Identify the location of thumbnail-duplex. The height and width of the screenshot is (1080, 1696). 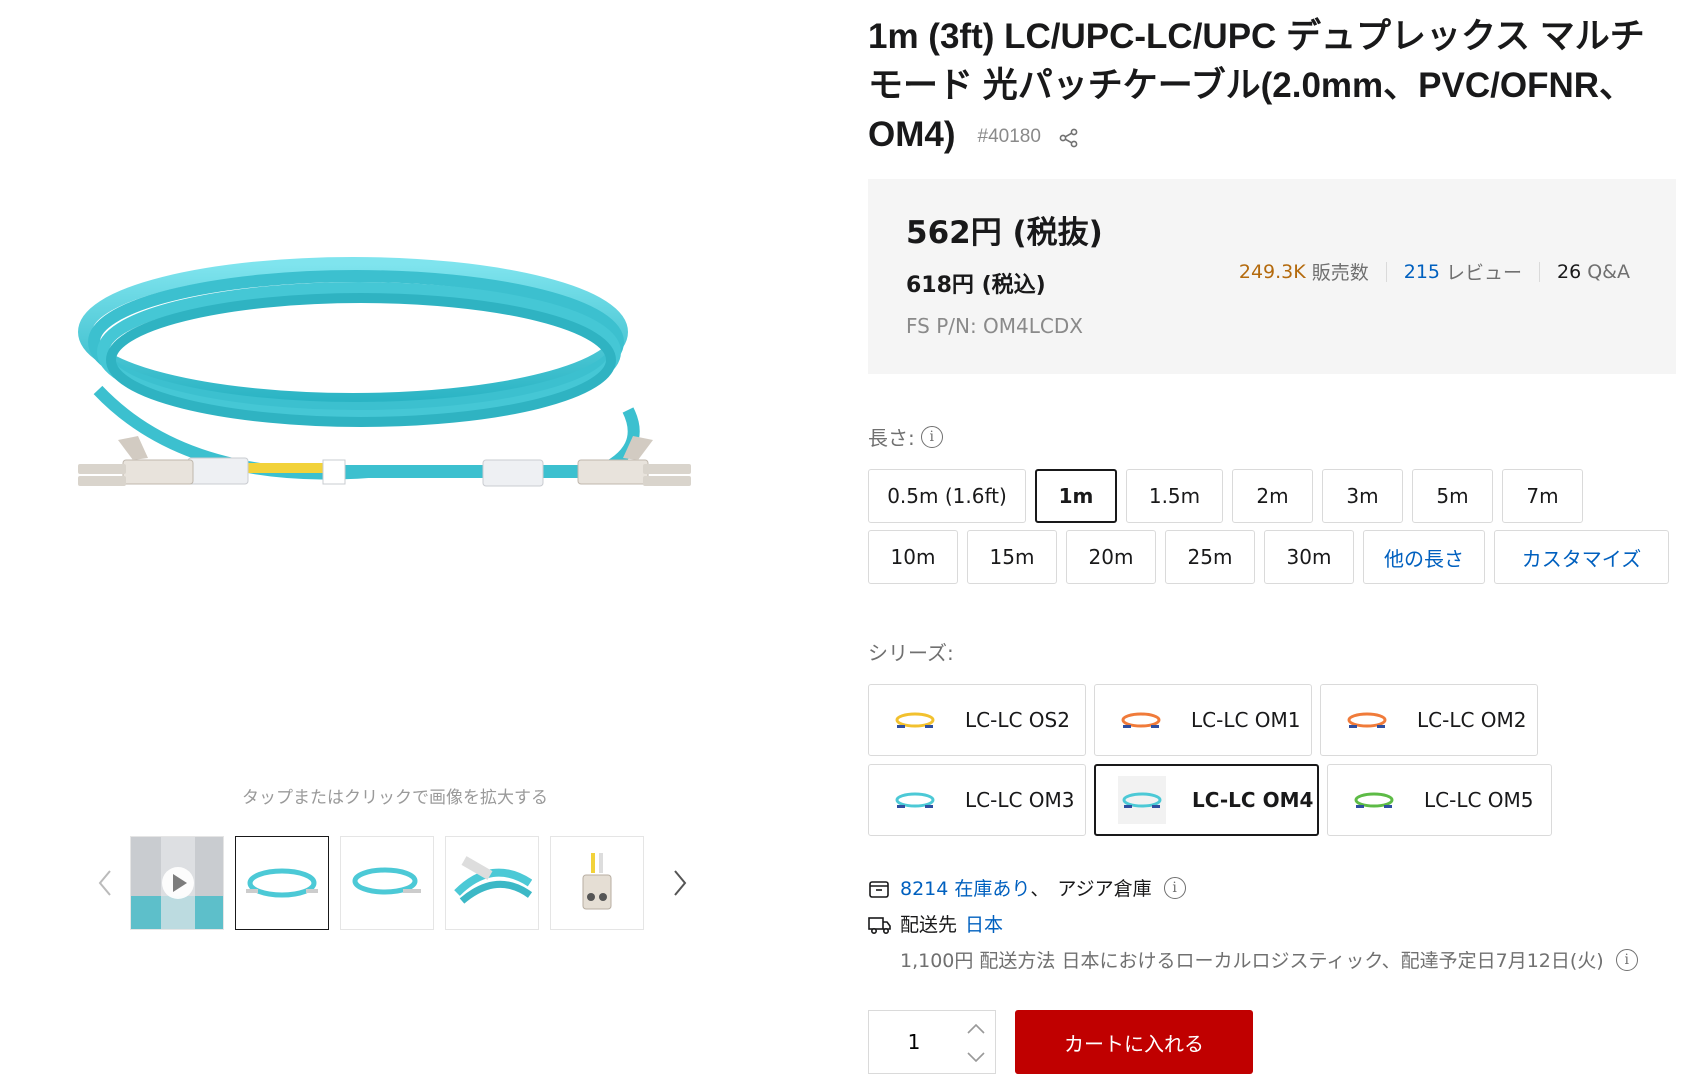
(597, 883).